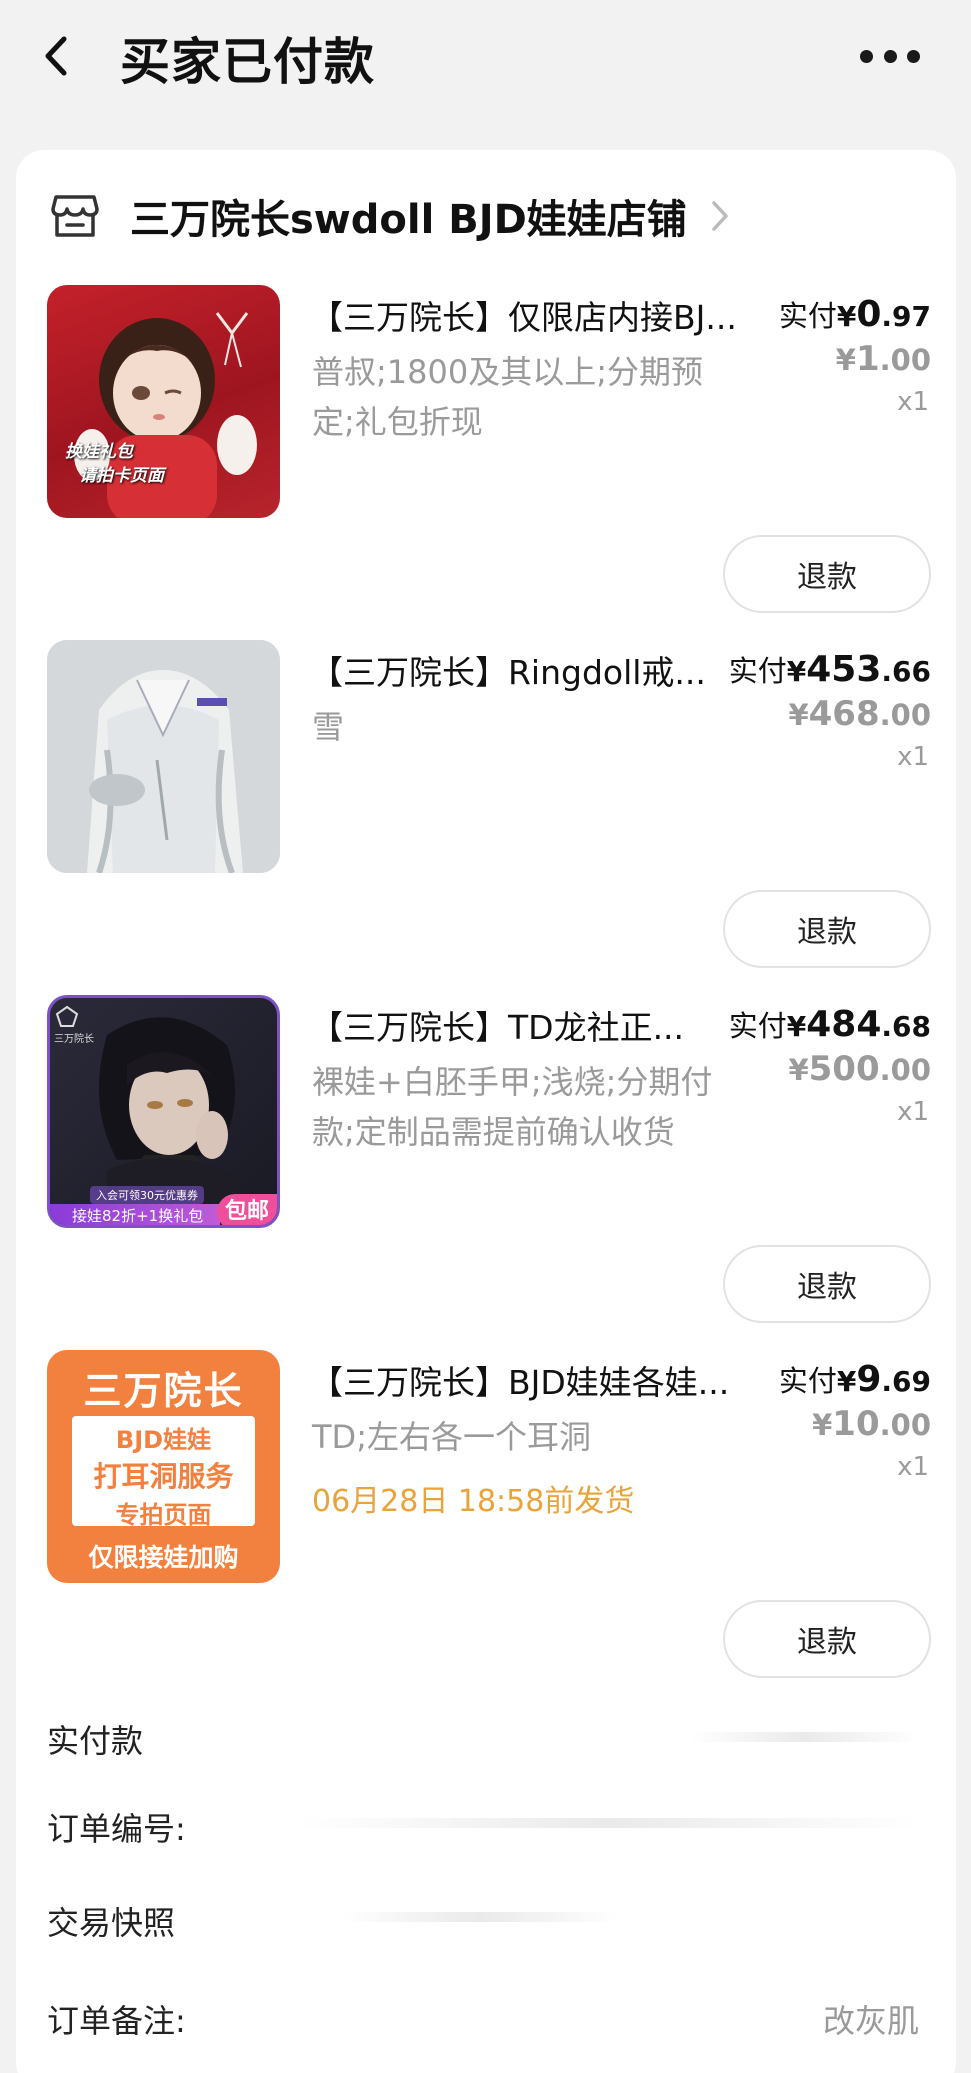 The image size is (971, 2073). I want to click on page-title: 买家已付款, so click(247, 62).